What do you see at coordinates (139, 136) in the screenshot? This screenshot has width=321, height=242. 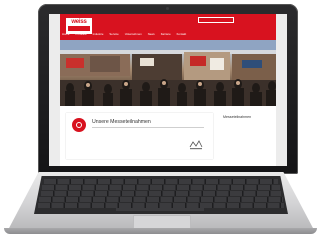 I see `content-card: Unsere Messeteilnahmen` at bounding box center [139, 136].